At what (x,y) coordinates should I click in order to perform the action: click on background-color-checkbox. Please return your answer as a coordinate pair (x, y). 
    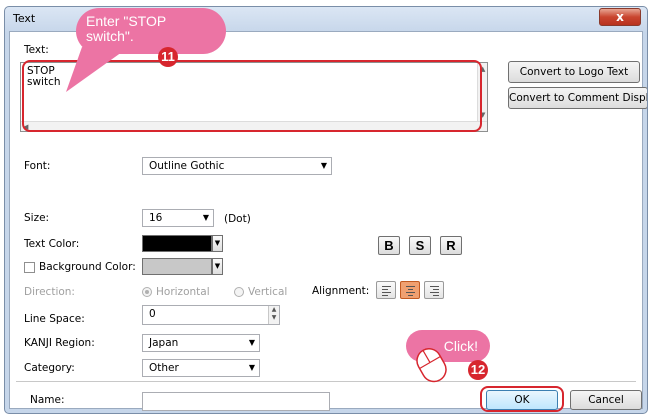
    Looking at the image, I should click on (29, 267).